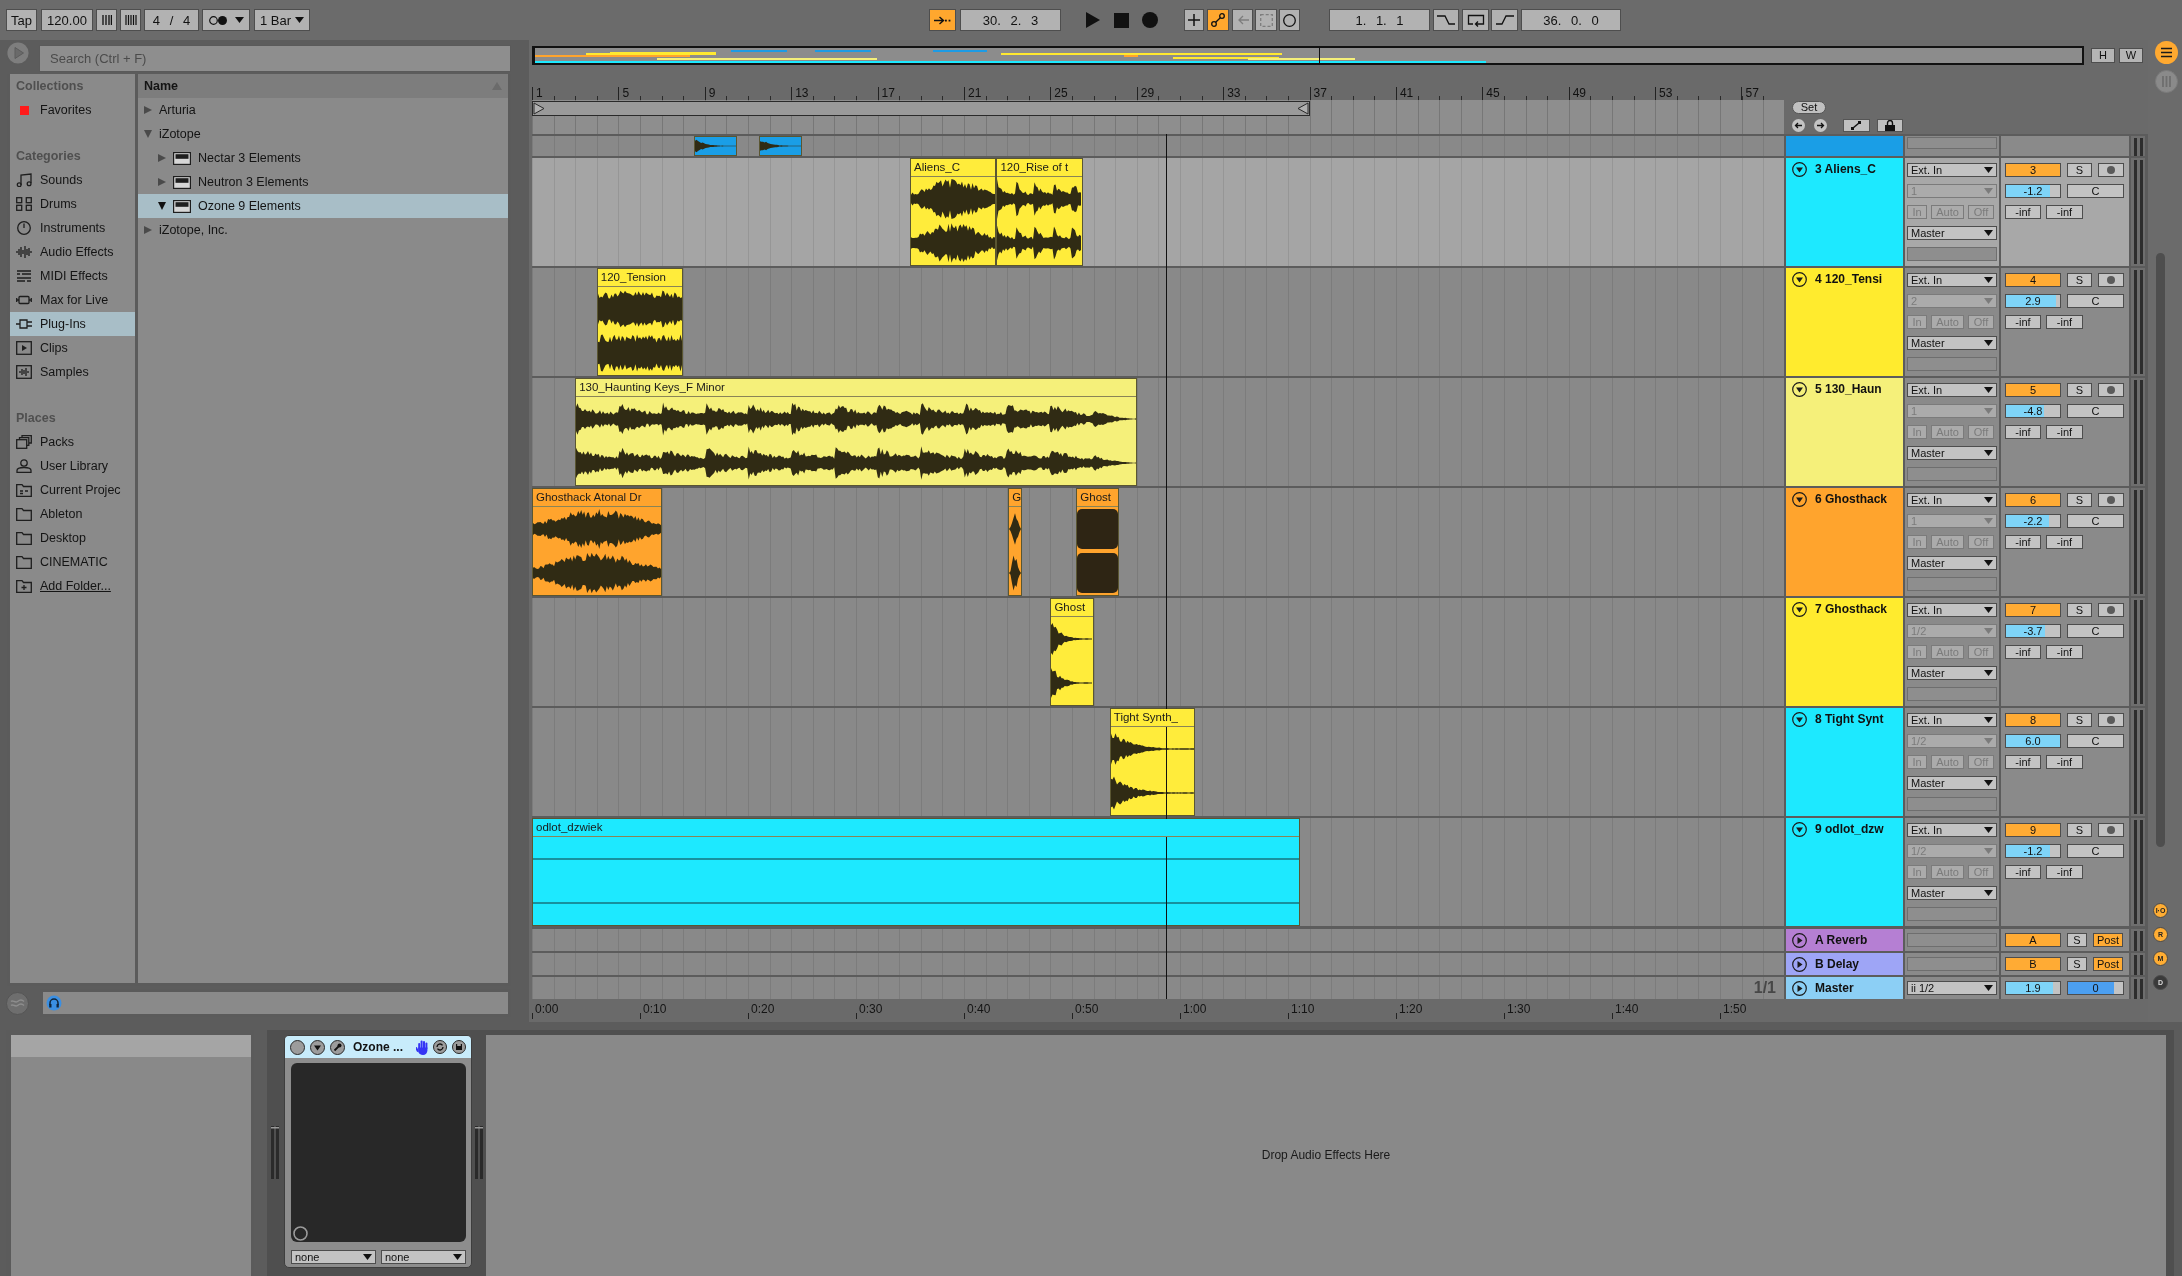 The height and width of the screenshot is (1276, 2182). I want to click on track-header: A Reverb, so click(1844, 940).